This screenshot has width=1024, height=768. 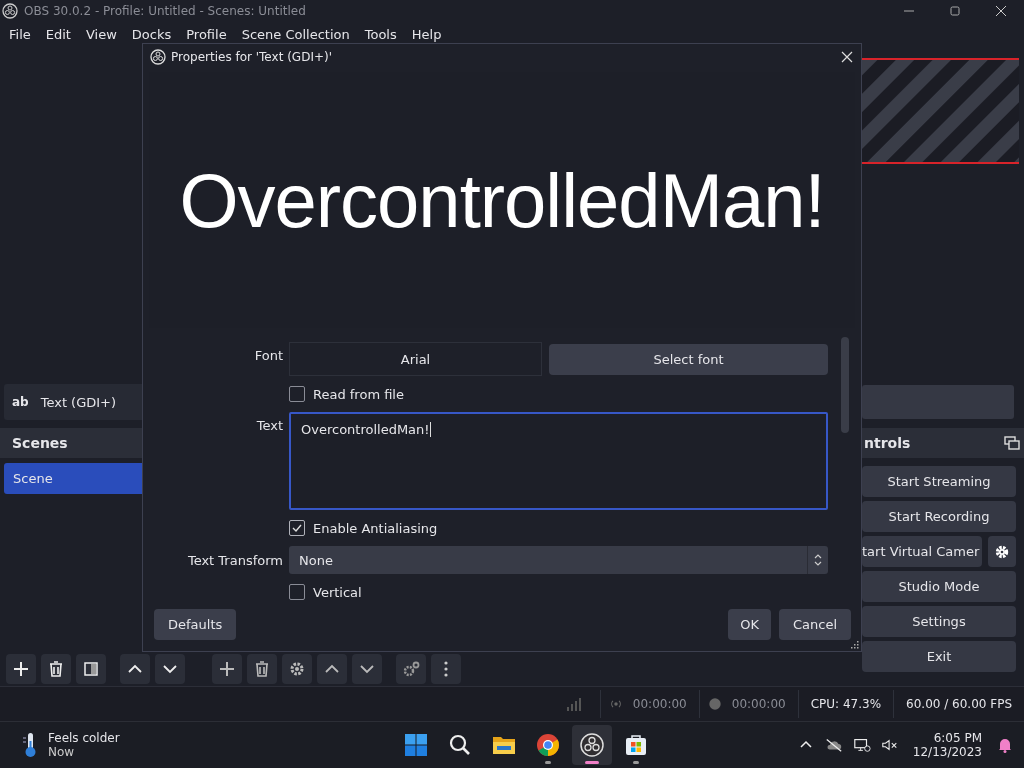 I want to click on source-name: Text (GDI+), so click(x=78, y=402).